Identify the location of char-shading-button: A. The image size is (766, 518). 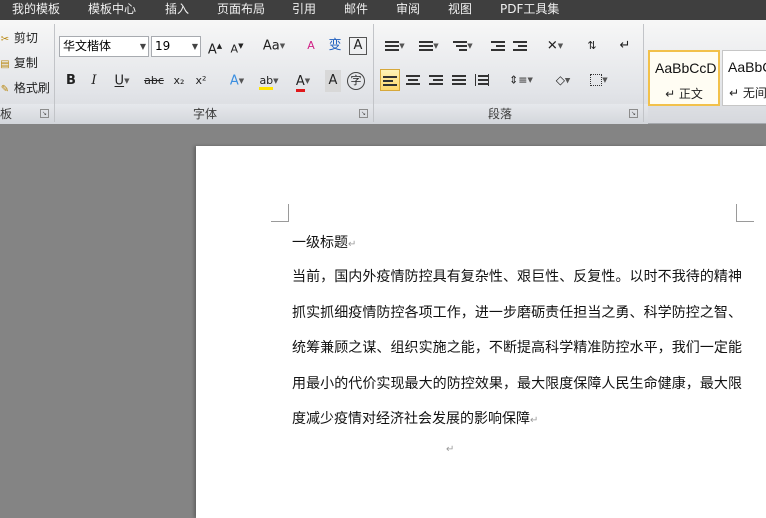
(333, 81).